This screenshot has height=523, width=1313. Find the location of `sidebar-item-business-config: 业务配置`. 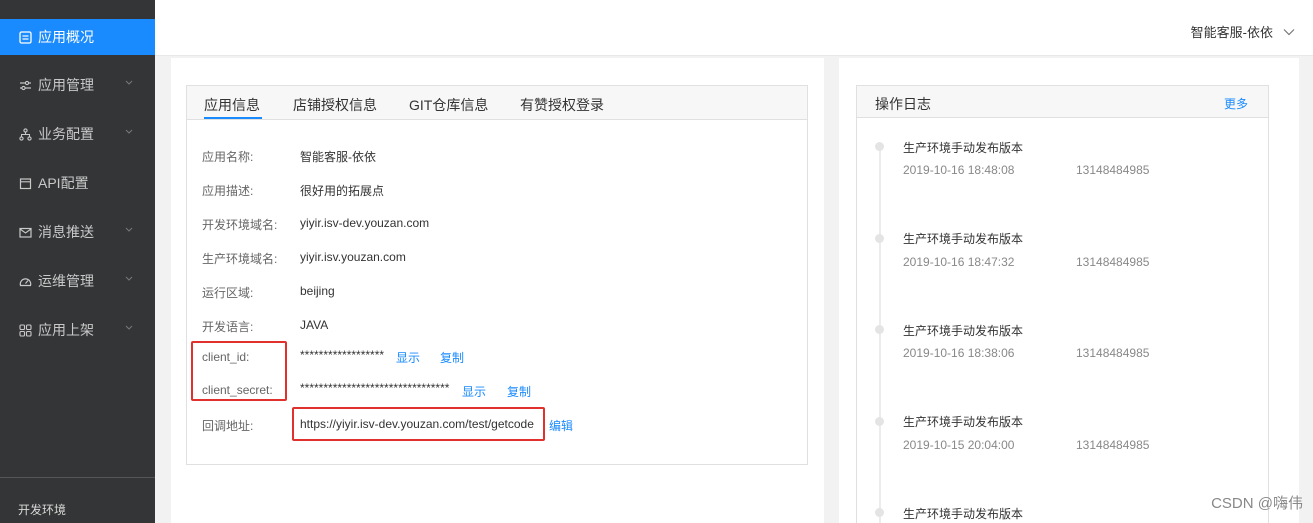

sidebar-item-business-config: 业务配置 is located at coordinates (77, 134).